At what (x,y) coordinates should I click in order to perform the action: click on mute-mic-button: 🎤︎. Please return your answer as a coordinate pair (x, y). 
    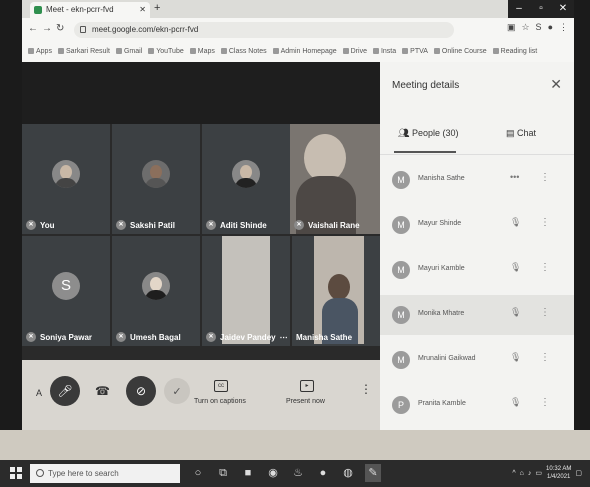
    Looking at the image, I should click on (65, 391).